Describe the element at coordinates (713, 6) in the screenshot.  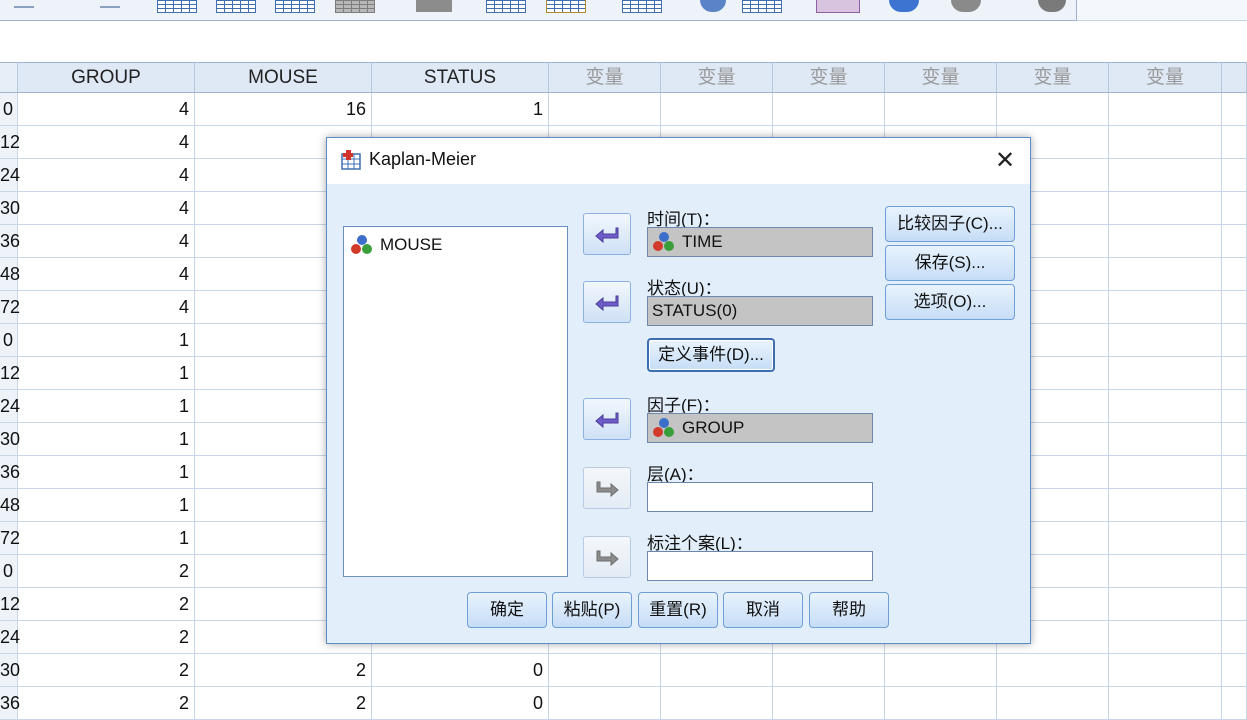
I see `show-sets-icon` at that location.